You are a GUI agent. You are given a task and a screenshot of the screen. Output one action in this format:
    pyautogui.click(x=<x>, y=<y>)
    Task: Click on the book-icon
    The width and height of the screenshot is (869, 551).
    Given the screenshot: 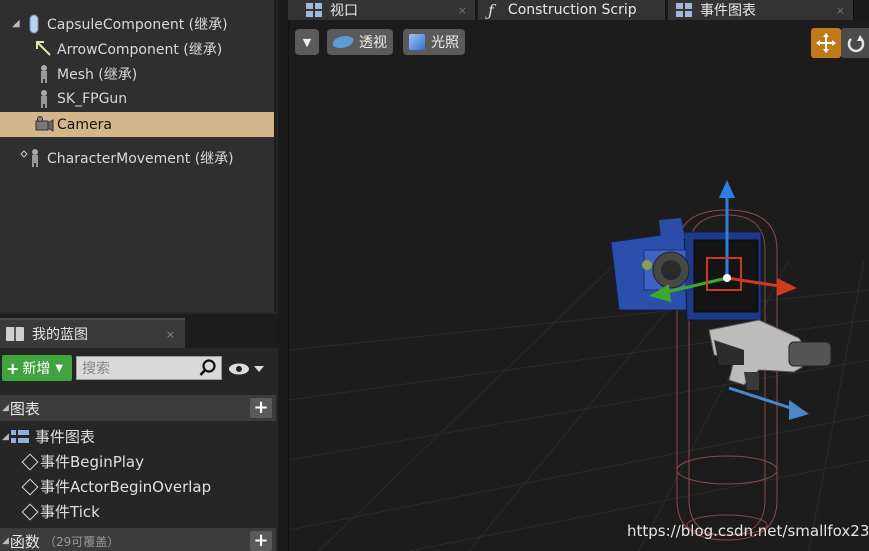 What is the action you would take?
    pyautogui.click(x=15, y=334)
    